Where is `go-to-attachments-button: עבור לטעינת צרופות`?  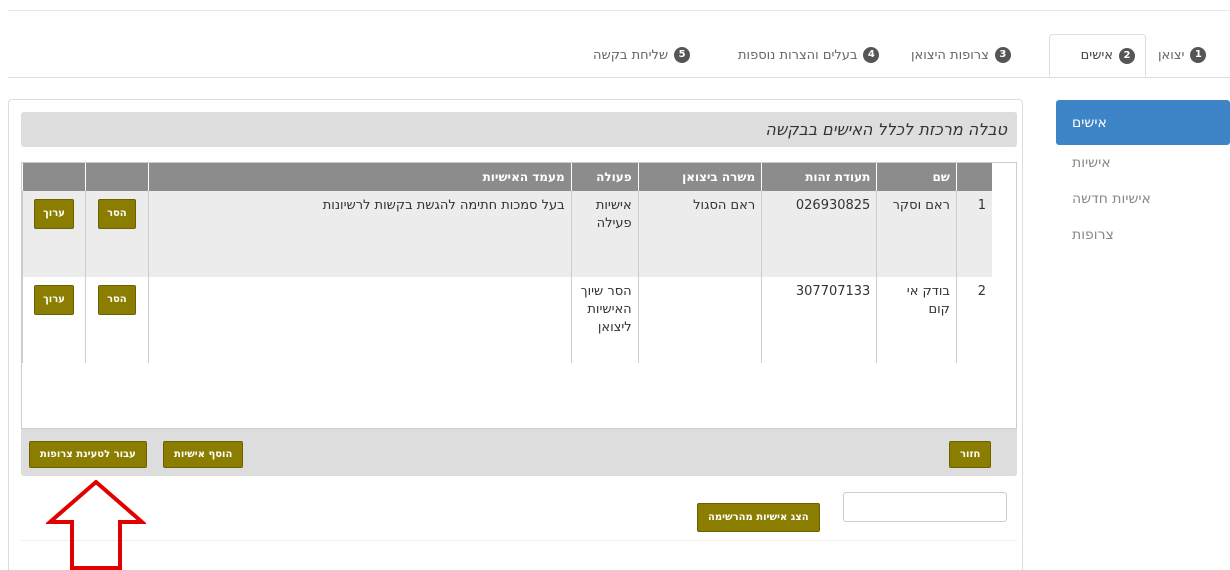 go-to-attachments-button: עבור לטעינת צרופות is located at coordinates (88, 454).